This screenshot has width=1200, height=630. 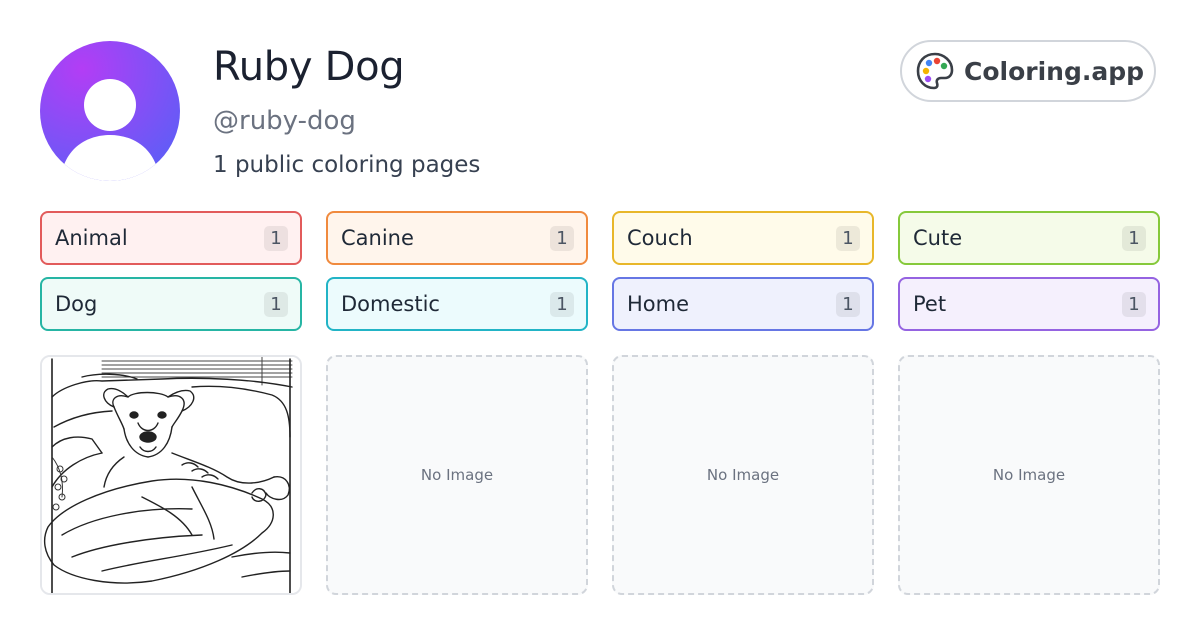 What do you see at coordinates (284, 121) in the screenshot?
I see `profile-handle: @ruby-dog` at bounding box center [284, 121].